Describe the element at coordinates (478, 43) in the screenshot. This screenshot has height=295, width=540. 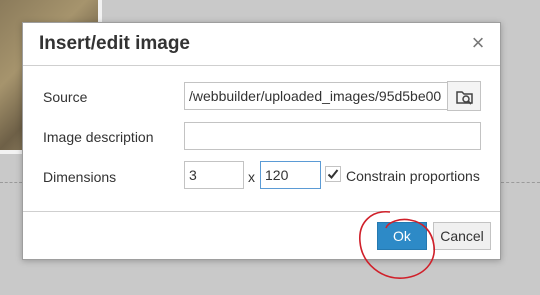
I see `close-button: ×` at that location.